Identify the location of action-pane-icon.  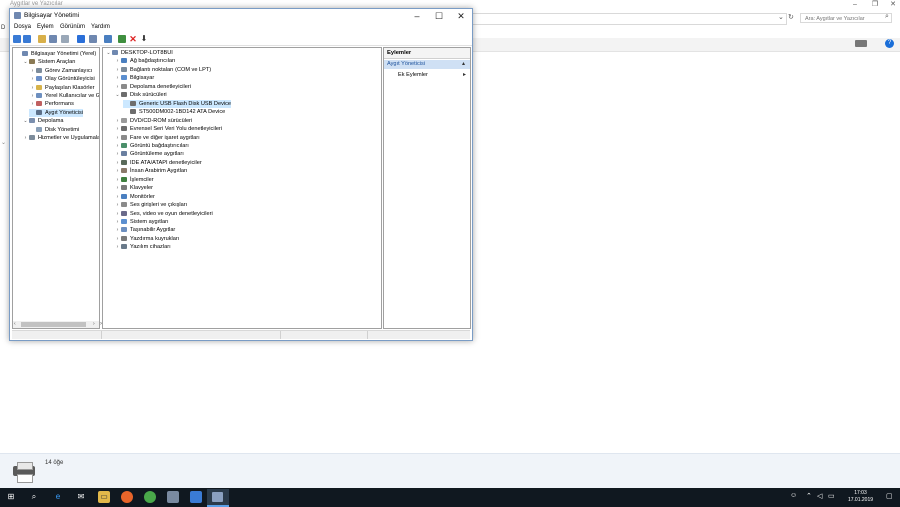
(93, 39).